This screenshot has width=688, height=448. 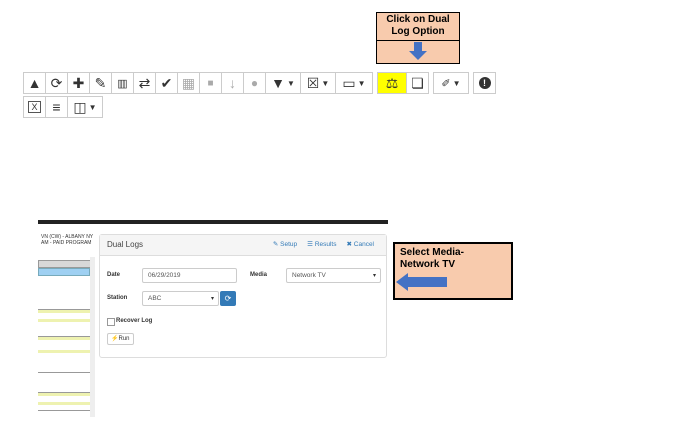 I want to click on close-box-dropdown: ☒ ▼, so click(x=318, y=83).